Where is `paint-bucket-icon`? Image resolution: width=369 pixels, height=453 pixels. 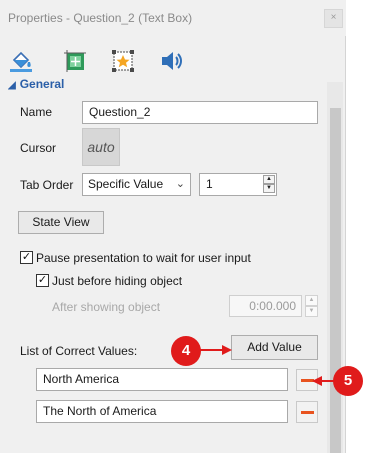 paint-bucket-icon is located at coordinates (21, 61).